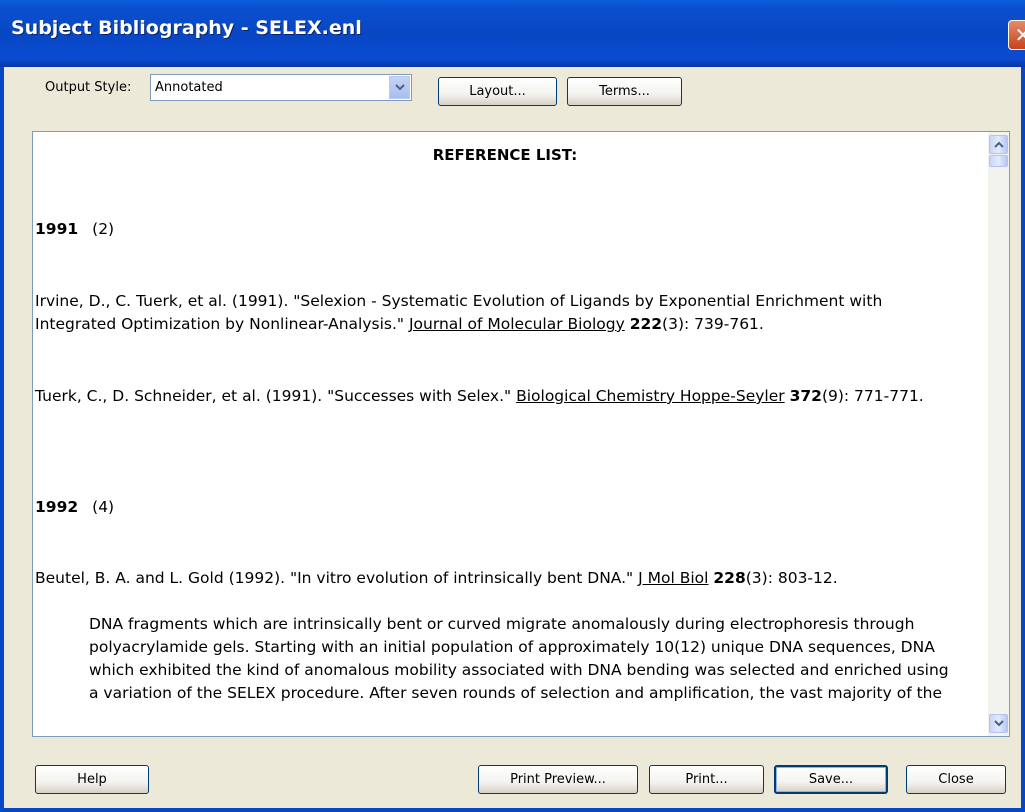 The width and height of the screenshot is (1025, 812). Describe the element at coordinates (103, 229) in the screenshot. I see `year-count: (2)` at that location.